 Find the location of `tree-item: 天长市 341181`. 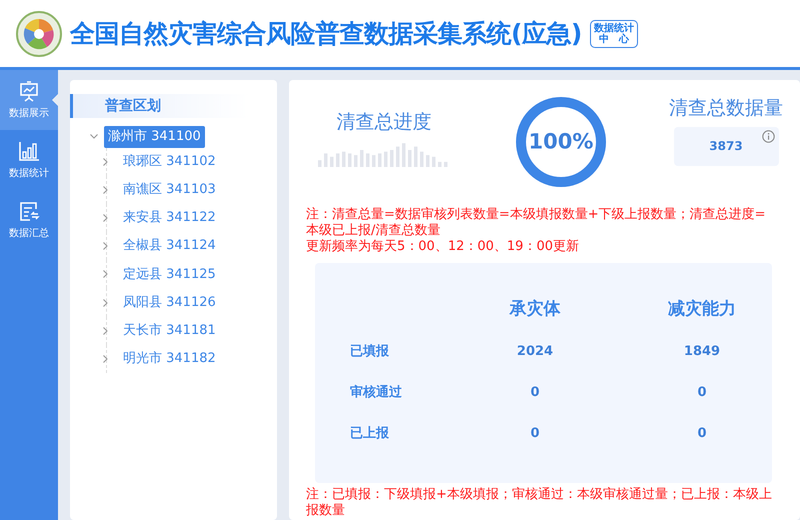

tree-item: 天长市 341181 is located at coordinates (169, 331).